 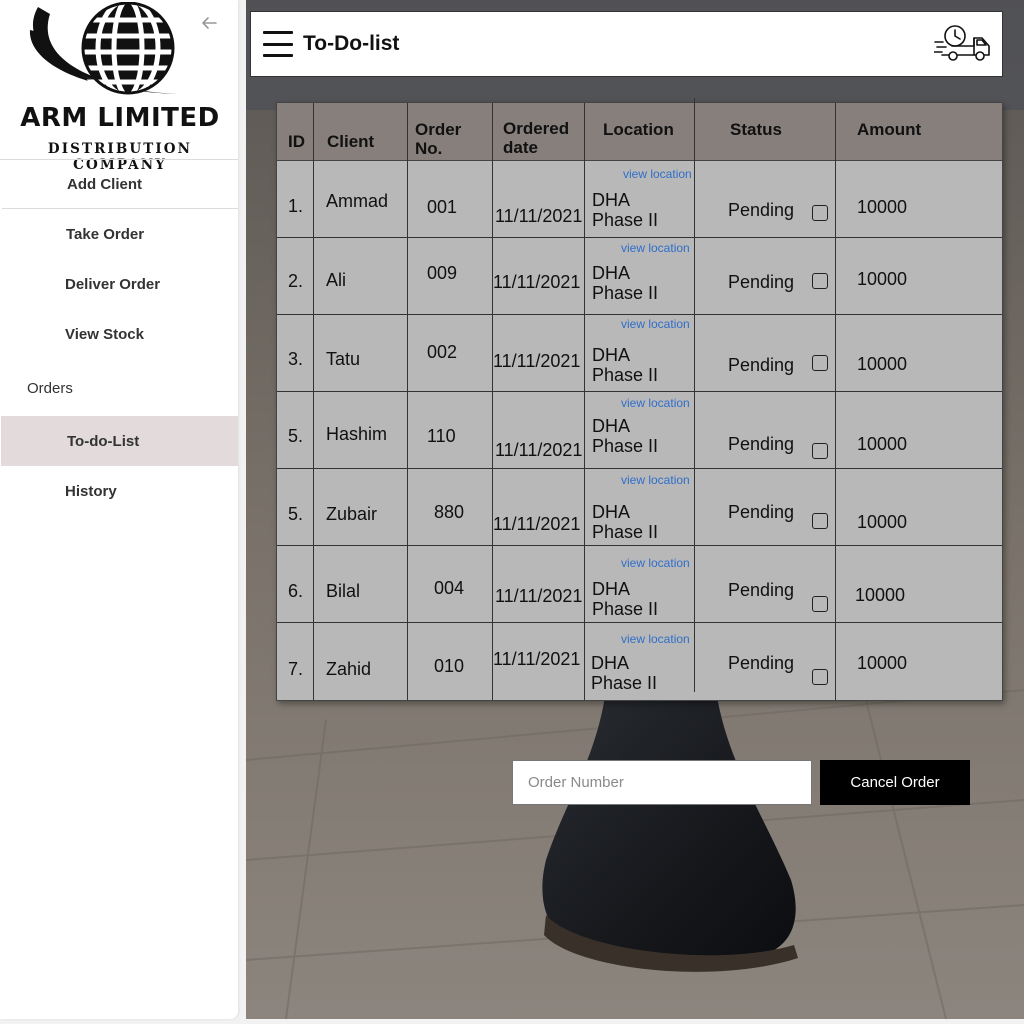 What do you see at coordinates (119, 491) in the screenshot?
I see `sidebar-item-history: History` at bounding box center [119, 491].